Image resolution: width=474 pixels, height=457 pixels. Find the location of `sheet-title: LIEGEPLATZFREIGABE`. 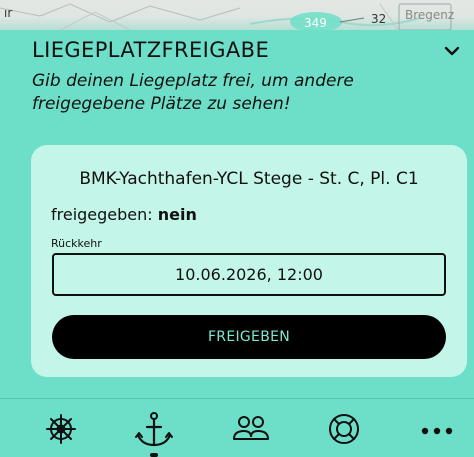

sheet-title: LIEGEPLATZFREIGABE is located at coordinates (151, 50).